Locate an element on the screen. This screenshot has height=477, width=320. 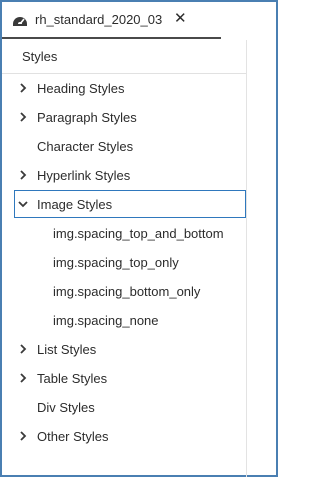
tree-item-paragraph-styles: Paragraph Styles is located at coordinates (124, 117).